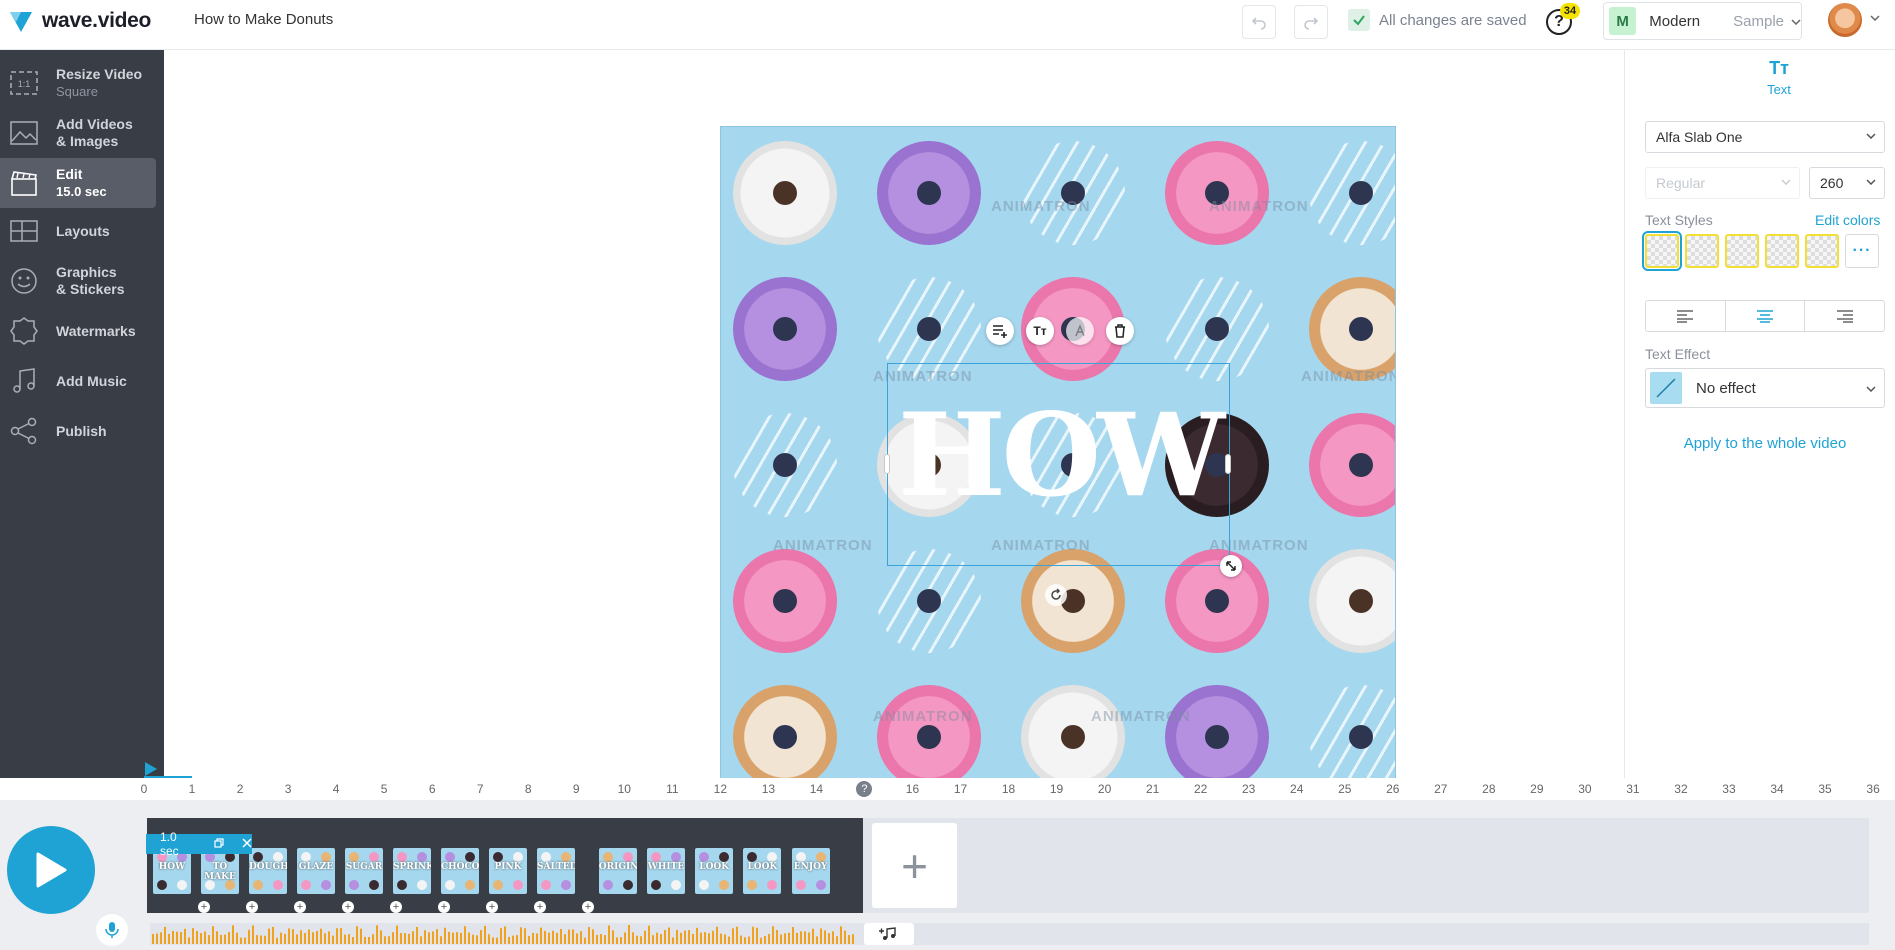 The height and width of the screenshot is (950, 1895). I want to click on timeline-clip: SALTED, so click(556, 871).